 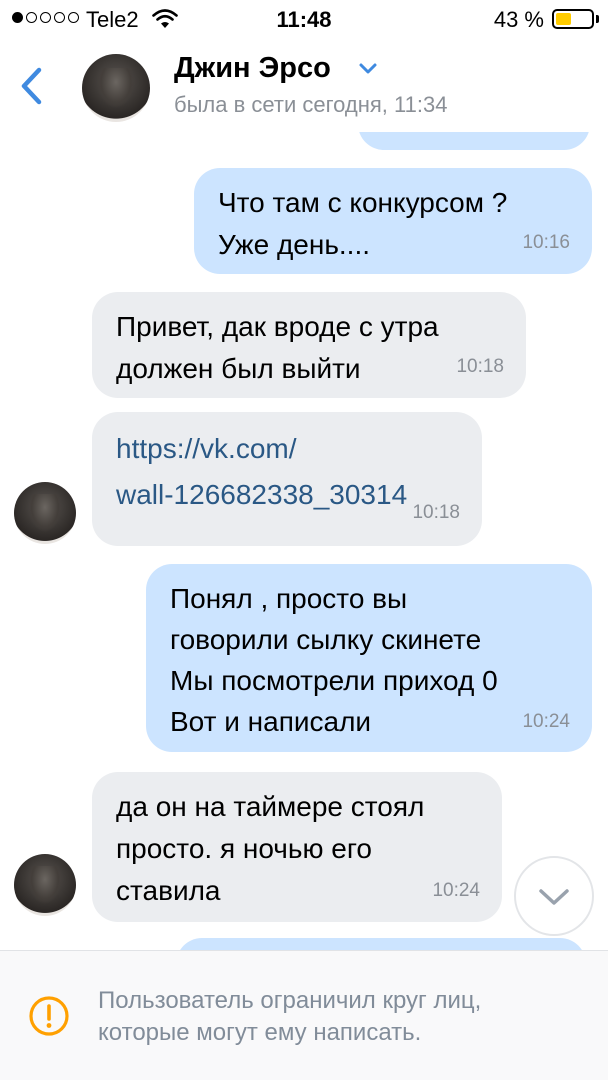 I want to click on message-bubble: Что там с конкурсом ? Уже день.... 10:16, so click(x=393, y=221).